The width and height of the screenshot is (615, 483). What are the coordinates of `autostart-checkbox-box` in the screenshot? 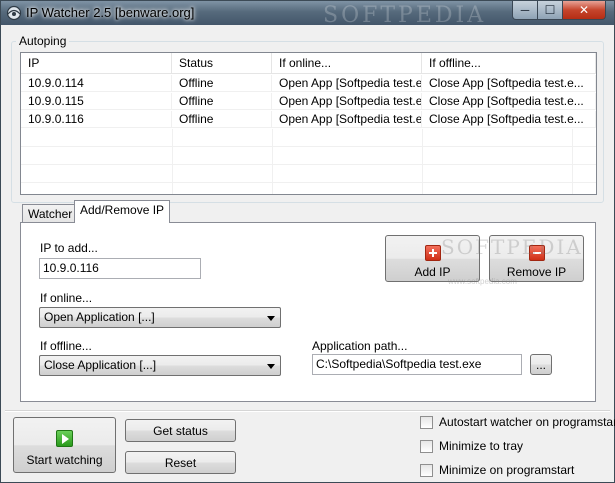 It's located at (426, 422).